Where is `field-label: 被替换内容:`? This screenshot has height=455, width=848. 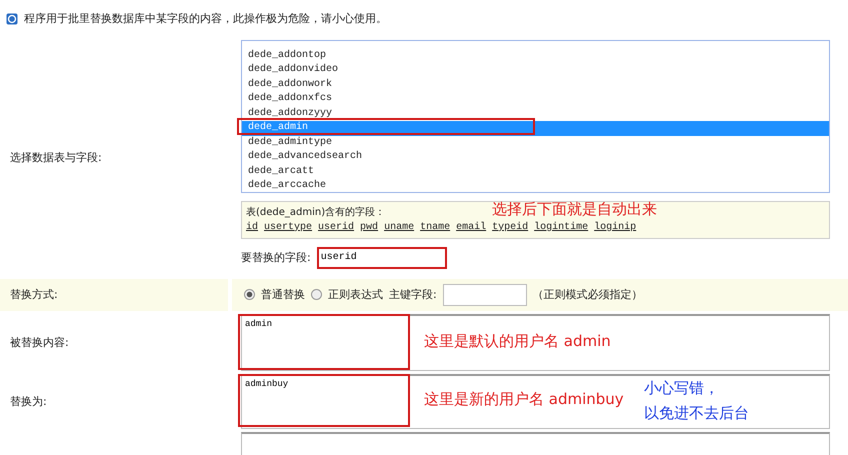
field-label: 被替换内容: is located at coordinates (39, 342).